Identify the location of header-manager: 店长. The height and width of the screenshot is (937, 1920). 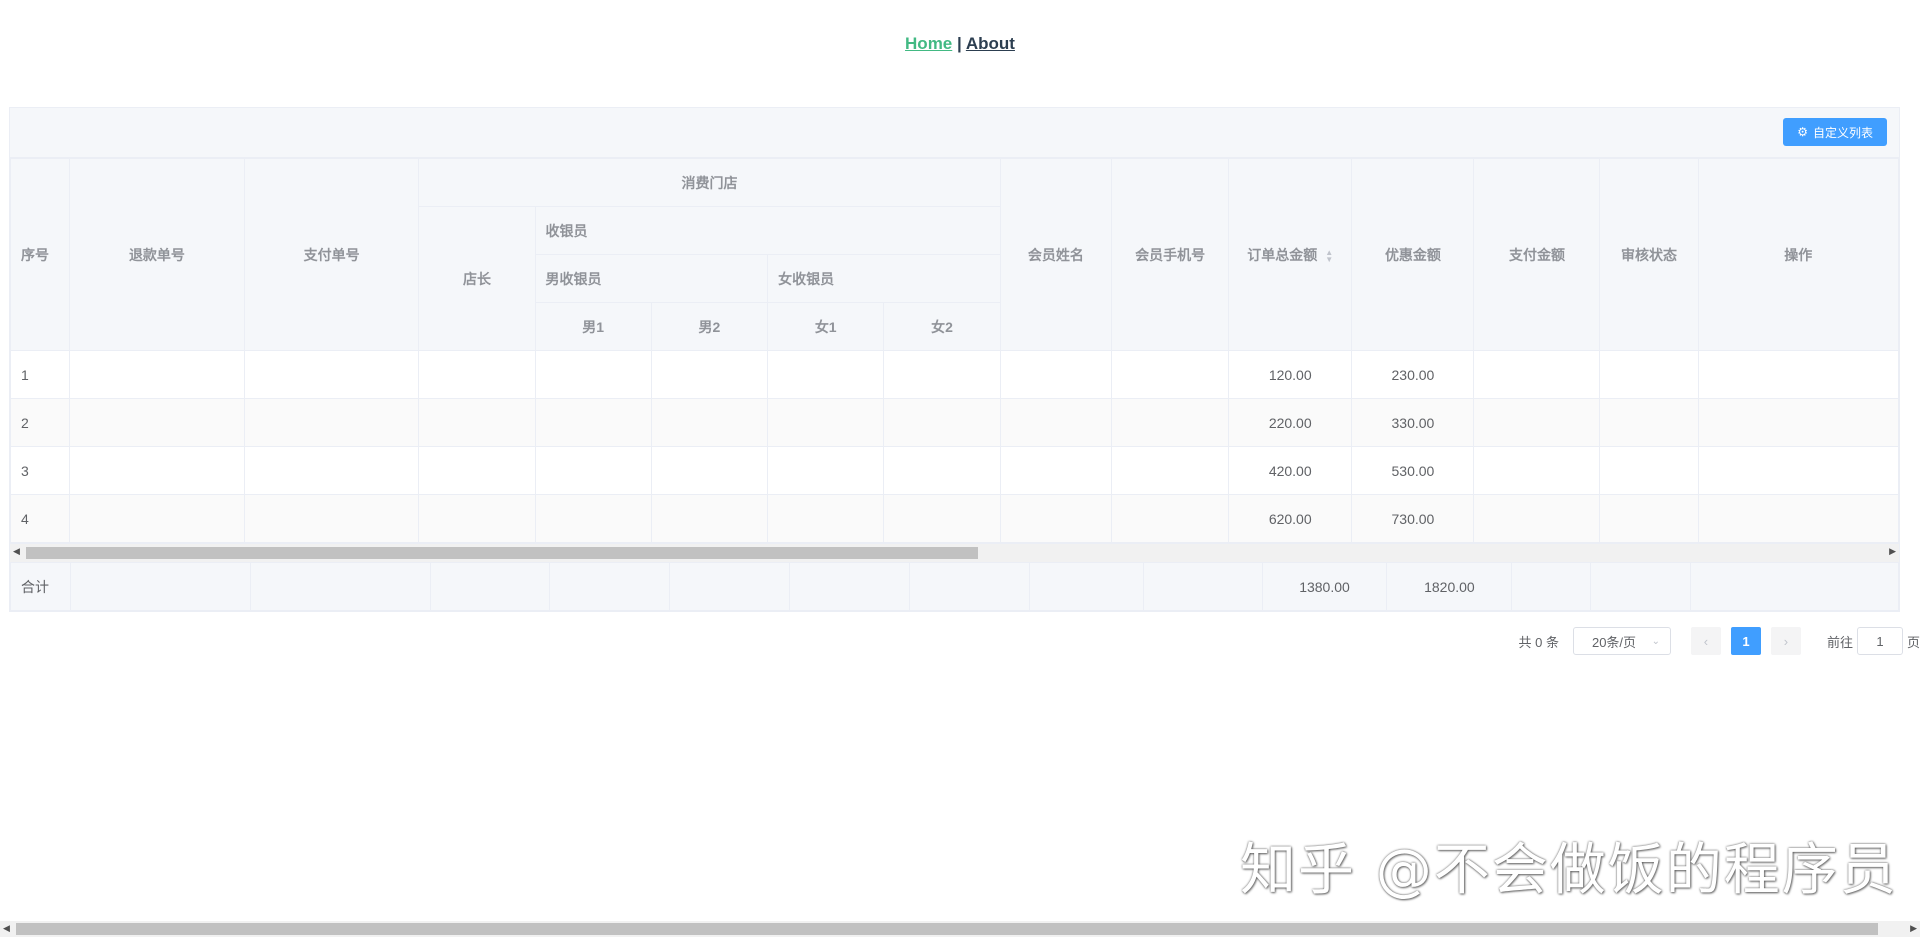
(477, 278).